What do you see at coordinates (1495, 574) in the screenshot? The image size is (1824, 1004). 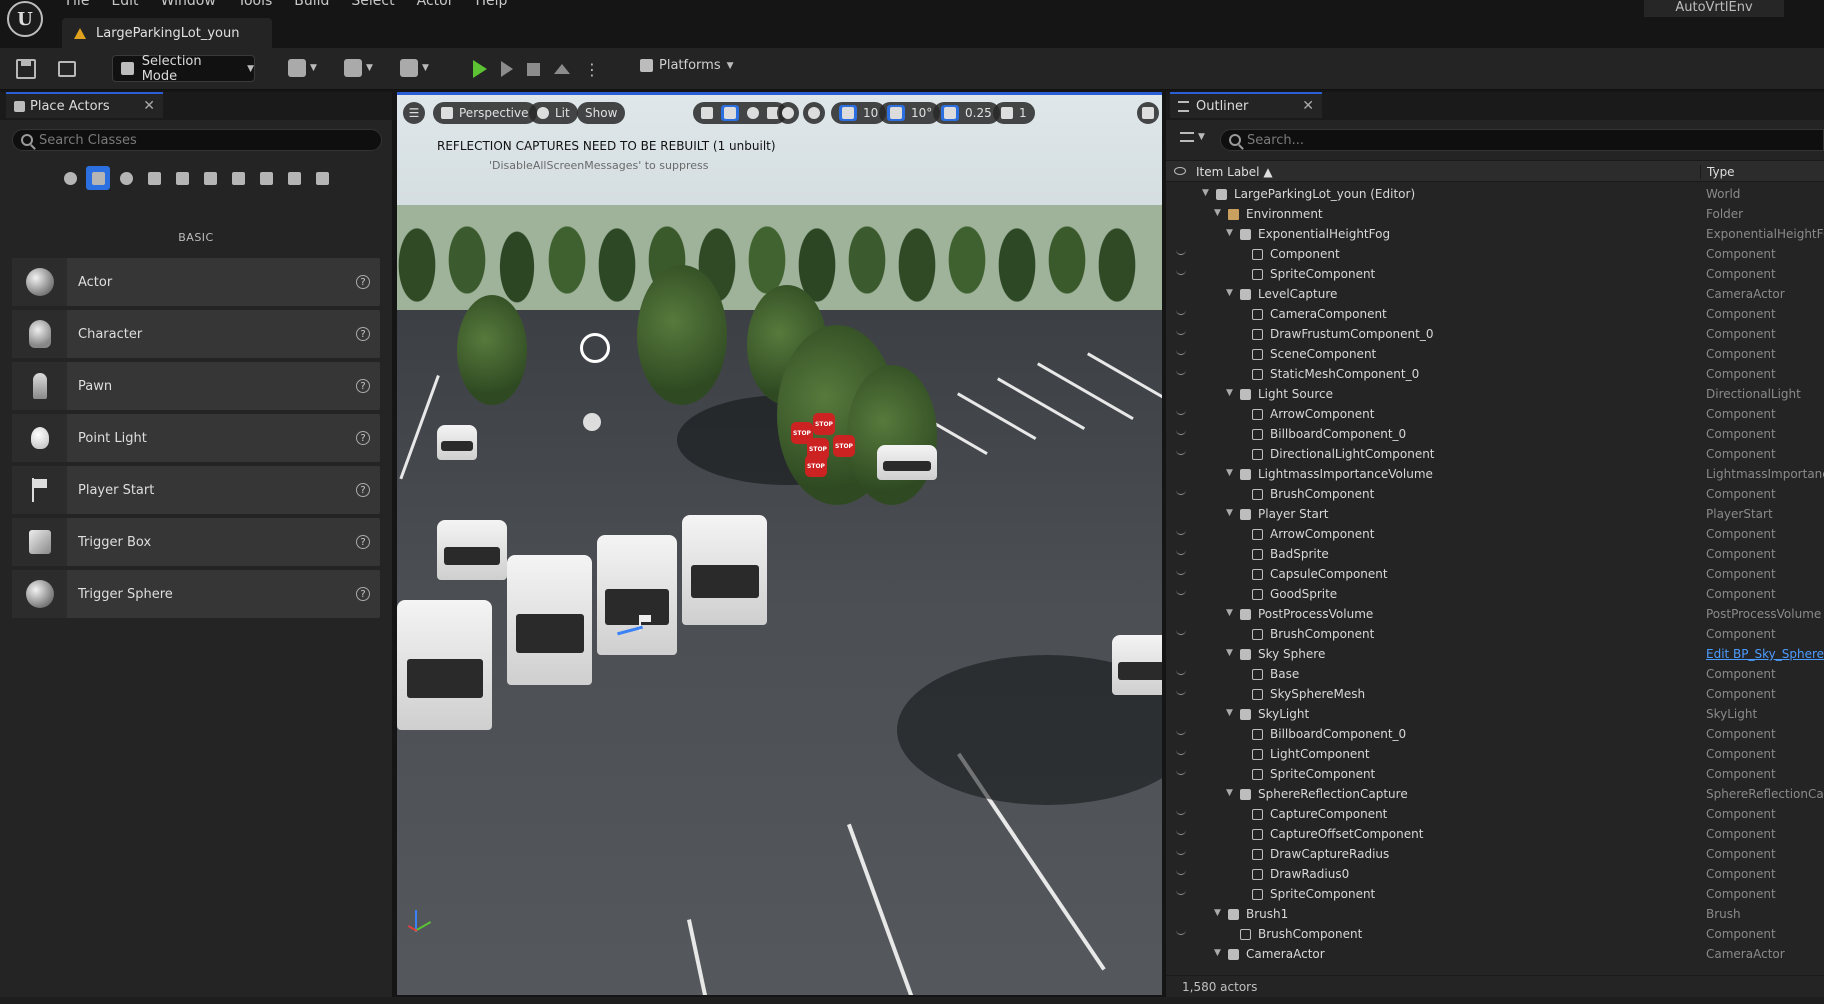 I see `outliner-row: CapsuleComponent Component` at bounding box center [1495, 574].